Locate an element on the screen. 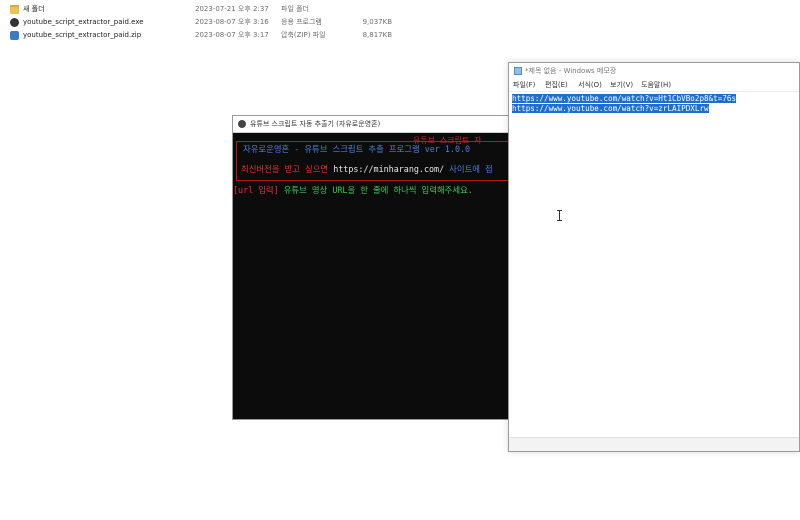 This screenshot has width=800, height=520. banner-update-text: 최신버전을 받고 싶으면 is located at coordinates (287, 169).